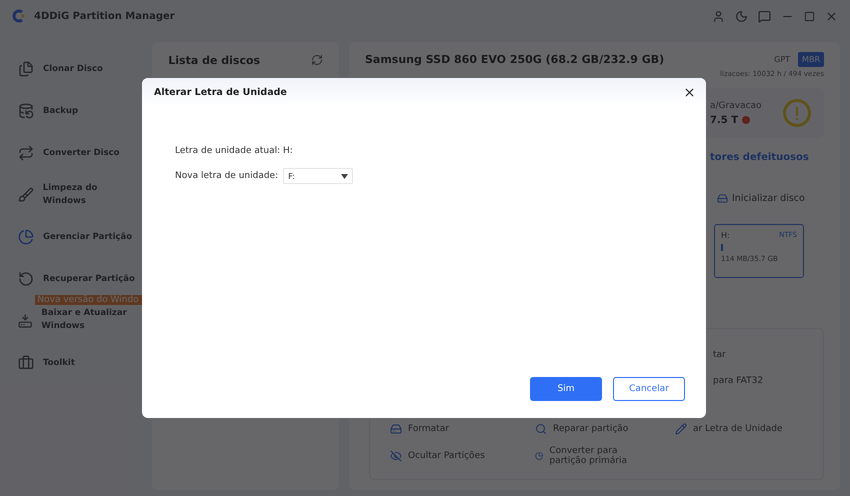 This screenshot has width=850, height=496. What do you see at coordinates (214, 60) in the screenshot?
I see `panel-title: Lista de discos` at bounding box center [214, 60].